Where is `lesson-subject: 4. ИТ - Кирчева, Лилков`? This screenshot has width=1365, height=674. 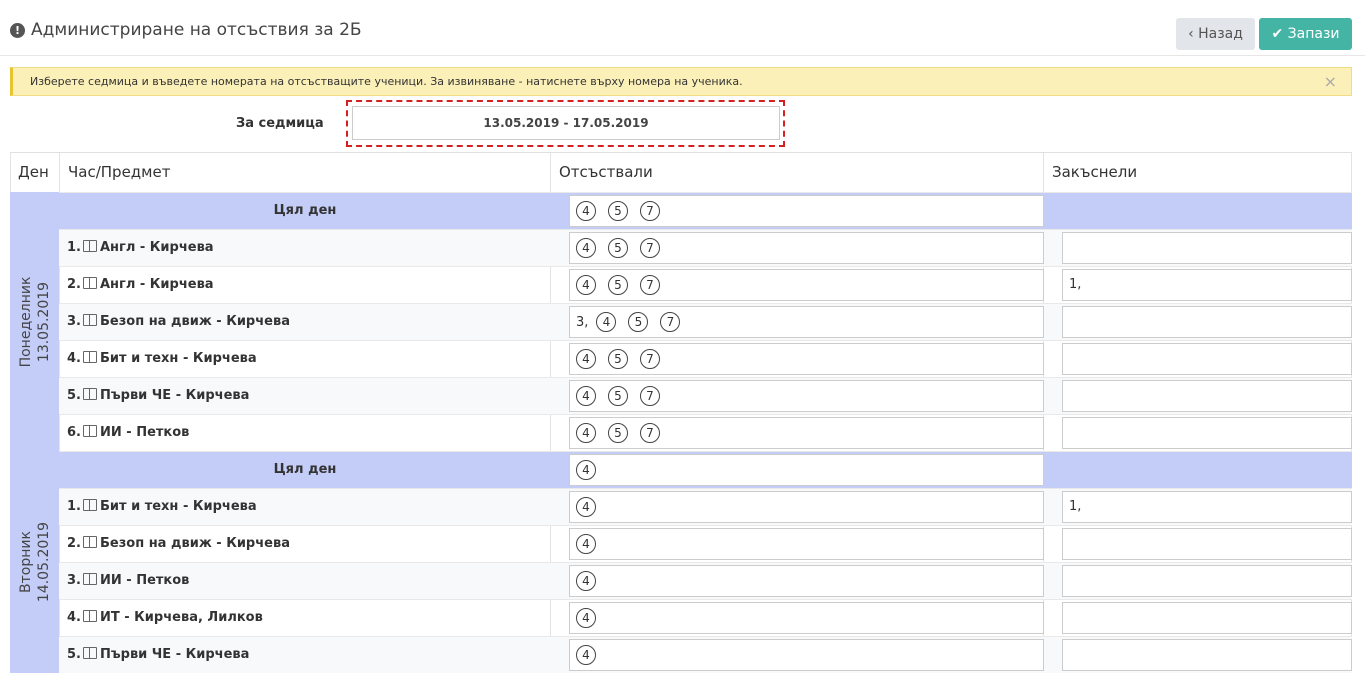
lesson-subject: 4. ИТ - Кирчева, Лилков is located at coordinates (165, 618).